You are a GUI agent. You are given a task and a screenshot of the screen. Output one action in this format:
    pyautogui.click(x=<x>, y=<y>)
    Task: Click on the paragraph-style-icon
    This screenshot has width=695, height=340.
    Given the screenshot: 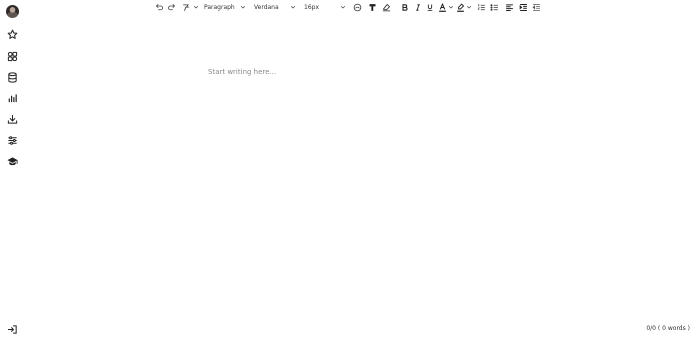 What is the action you would take?
    pyautogui.click(x=372, y=7)
    